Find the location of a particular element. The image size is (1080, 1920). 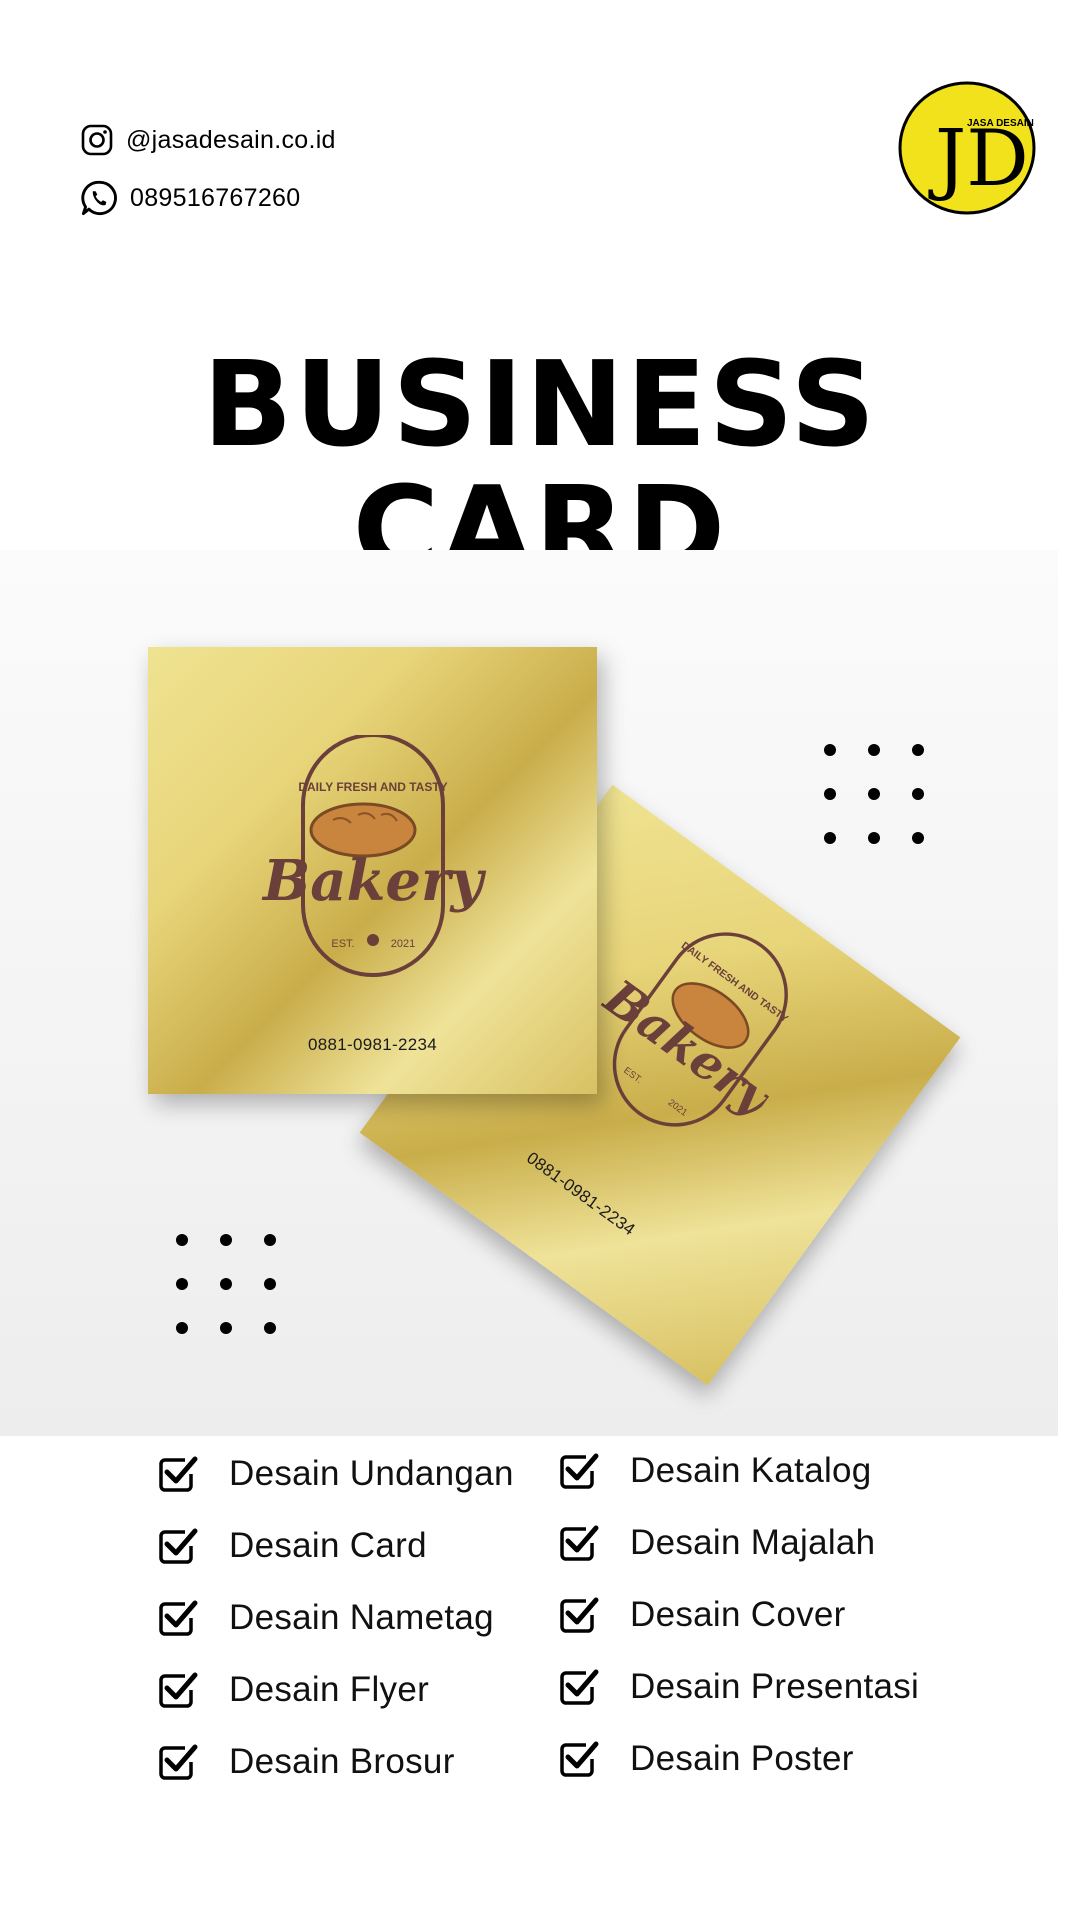

decorative-dots-bottom is located at coordinates (226, 1284).